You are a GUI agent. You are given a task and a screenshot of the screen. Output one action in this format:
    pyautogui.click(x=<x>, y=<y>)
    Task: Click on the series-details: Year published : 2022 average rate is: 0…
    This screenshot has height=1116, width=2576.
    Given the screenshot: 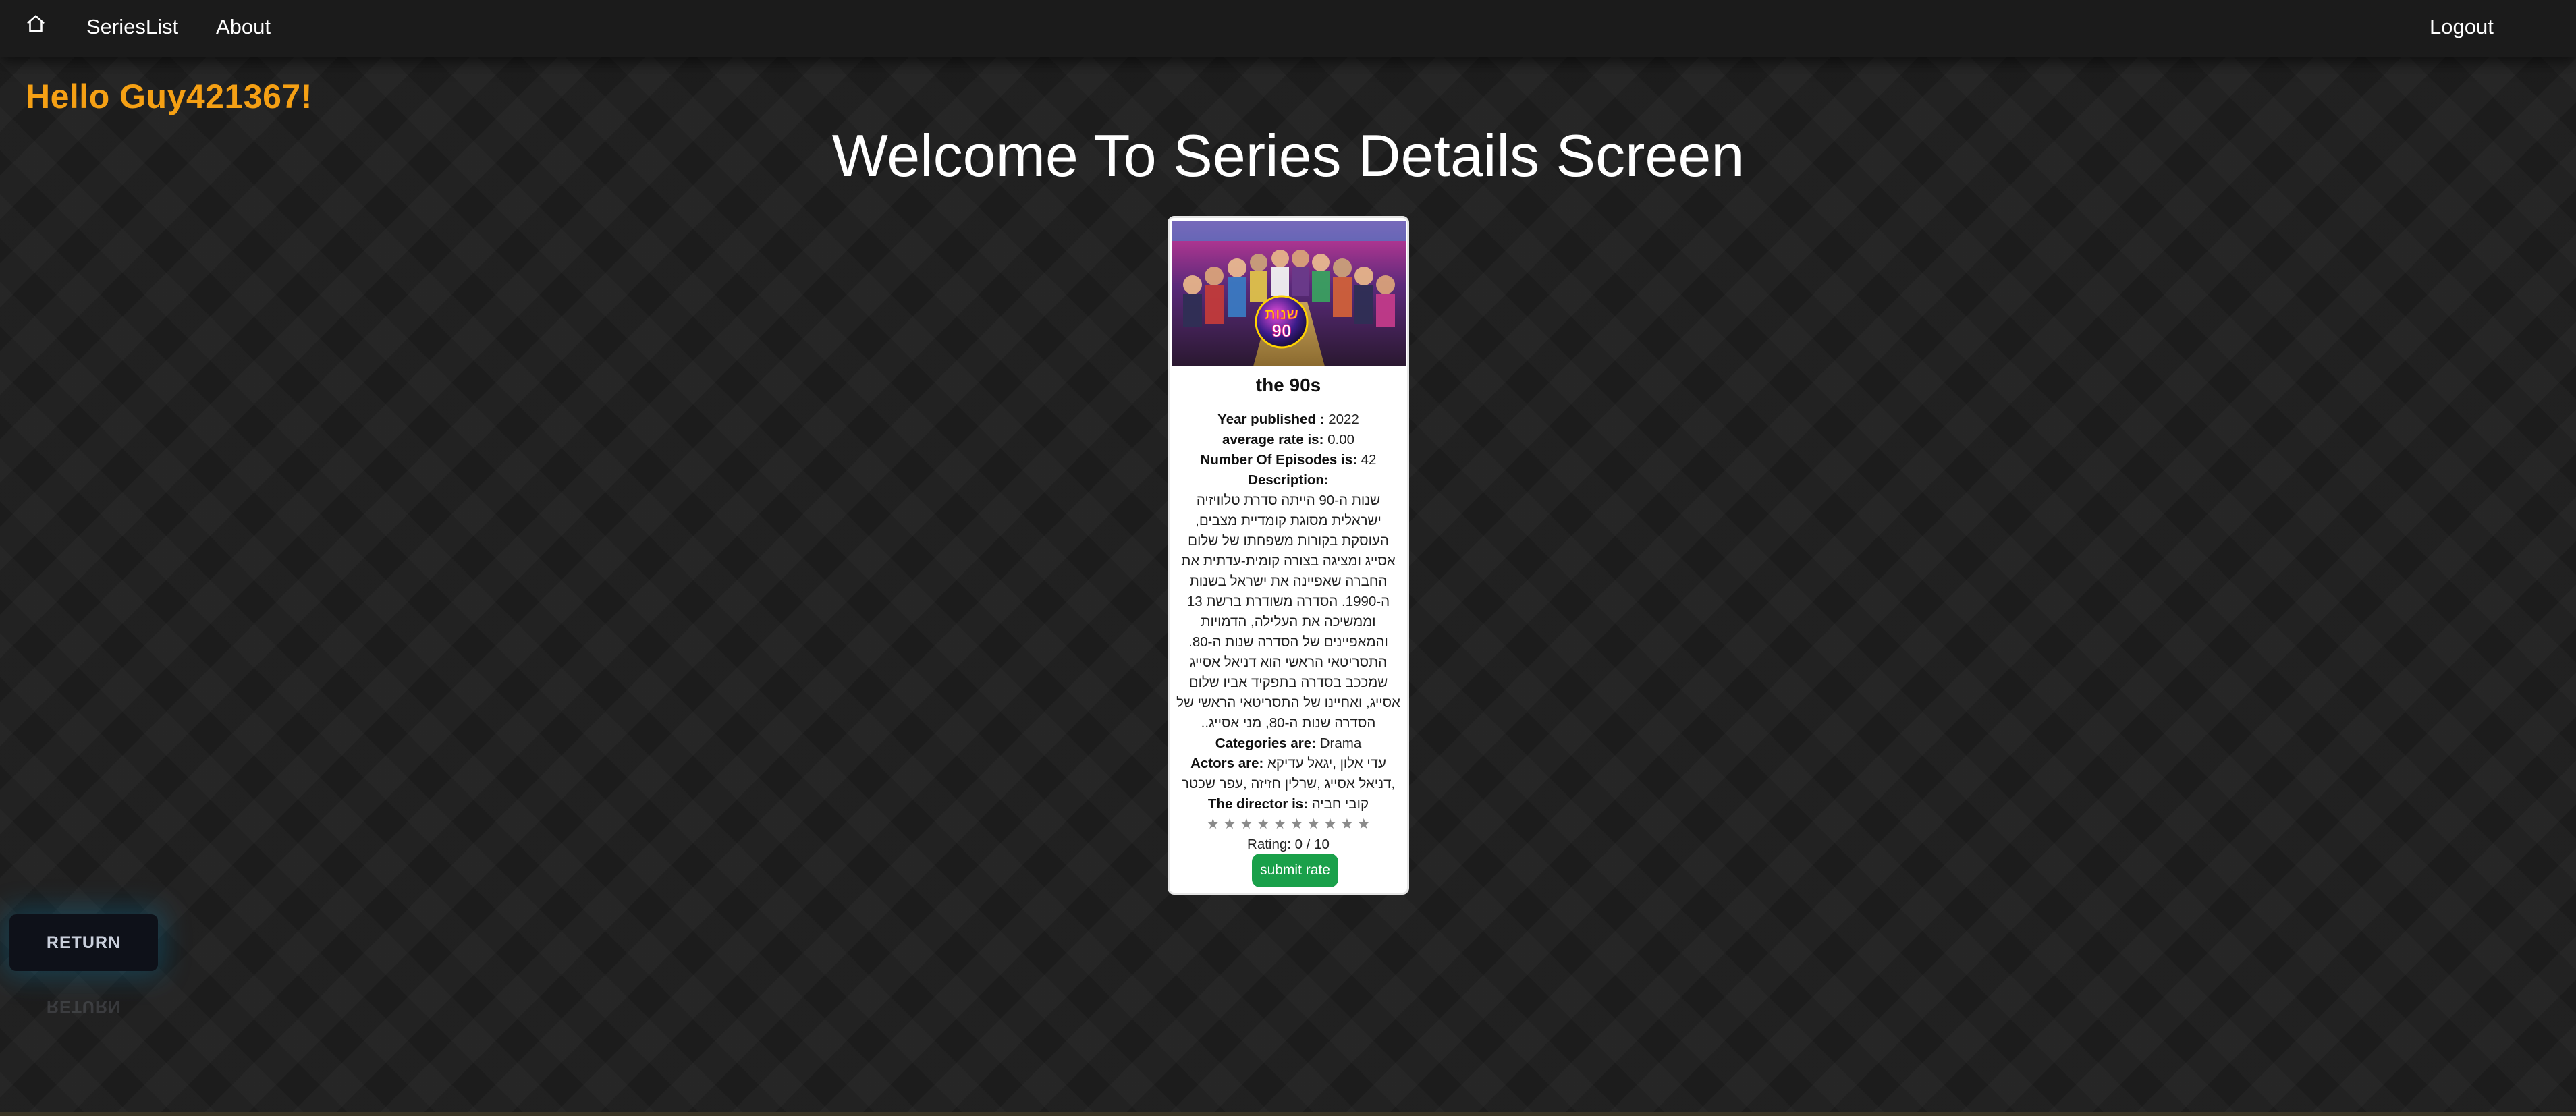 What is the action you would take?
    pyautogui.click(x=1288, y=632)
    